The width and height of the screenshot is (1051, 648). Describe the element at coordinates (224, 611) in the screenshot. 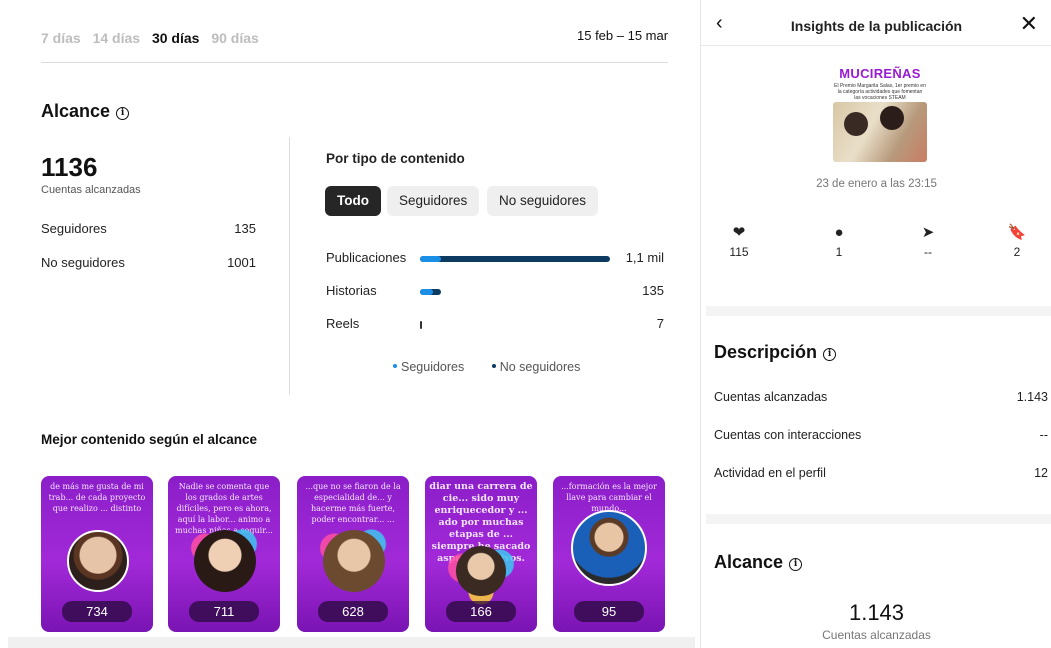

I see `reach-count: 711` at that location.